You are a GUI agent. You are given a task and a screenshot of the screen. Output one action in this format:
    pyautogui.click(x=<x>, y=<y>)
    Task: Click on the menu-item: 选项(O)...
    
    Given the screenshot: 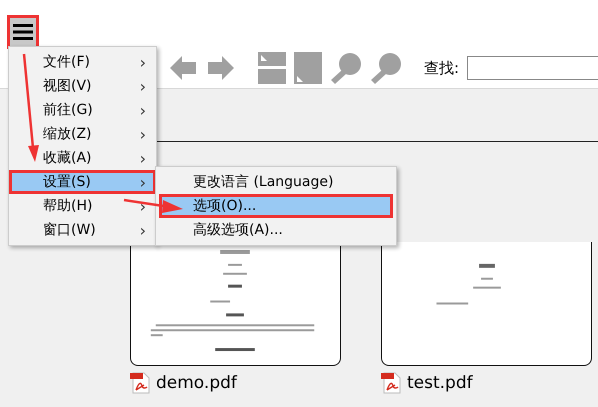 What is the action you would take?
    pyautogui.click(x=276, y=206)
    